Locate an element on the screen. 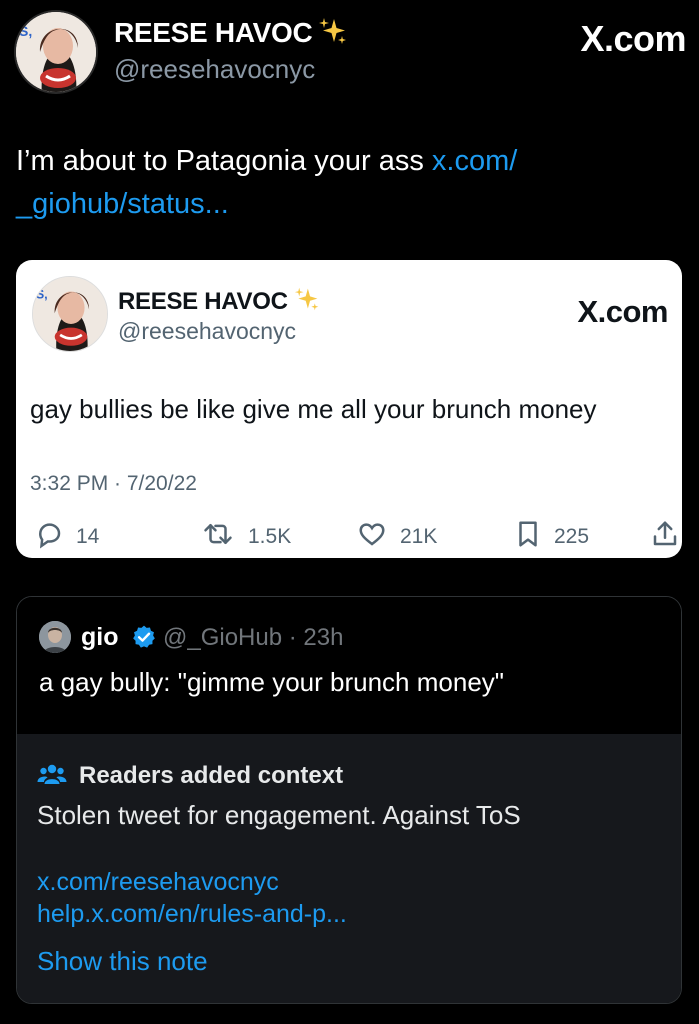  bookmark-button: 225 is located at coordinates (551, 537).